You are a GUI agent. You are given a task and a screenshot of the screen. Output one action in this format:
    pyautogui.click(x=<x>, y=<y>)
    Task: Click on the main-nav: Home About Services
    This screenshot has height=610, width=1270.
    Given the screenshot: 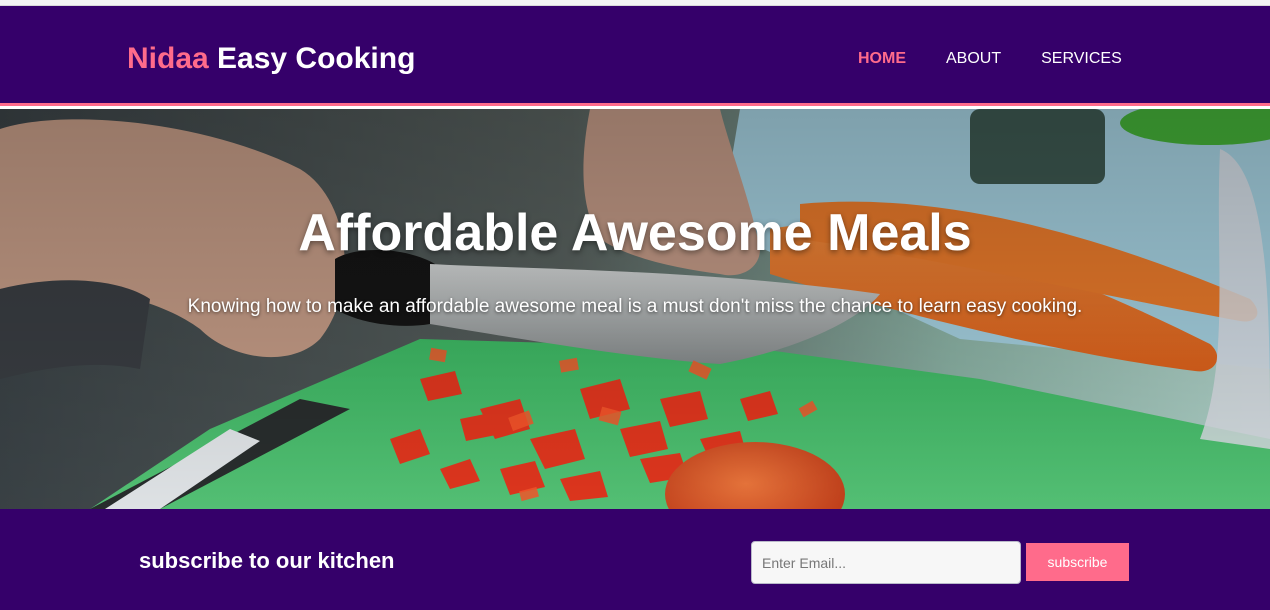 What is the action you would take?
    pyautogui.click(x=1010, y=59)
    